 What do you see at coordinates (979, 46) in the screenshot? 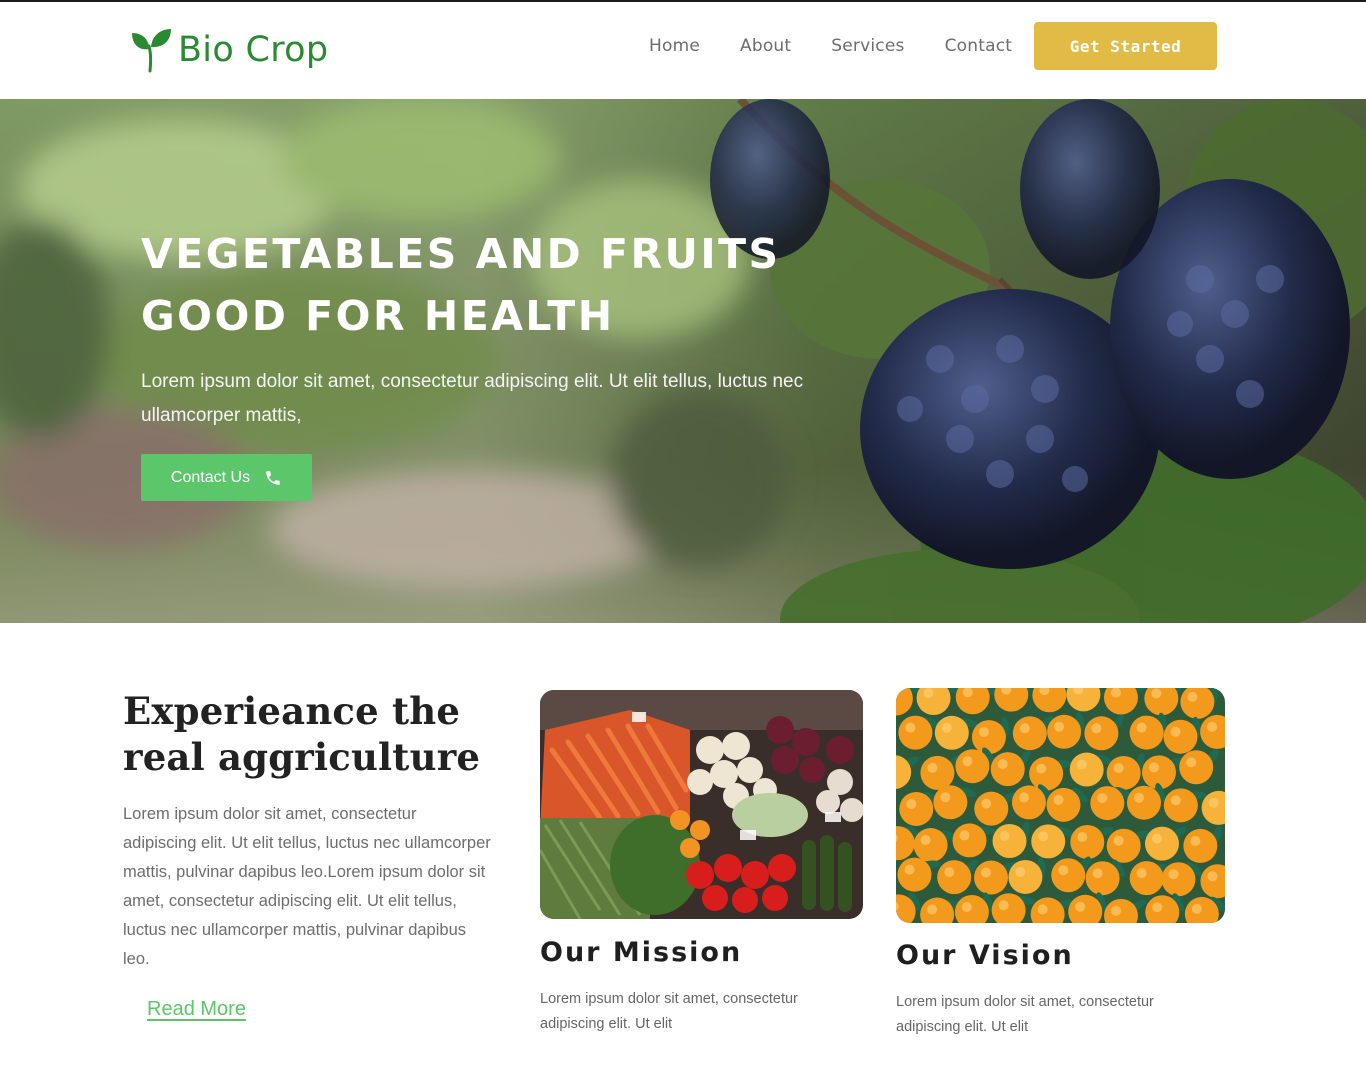
I see `nav-contact: Contact` at bounding box center [979, 46].